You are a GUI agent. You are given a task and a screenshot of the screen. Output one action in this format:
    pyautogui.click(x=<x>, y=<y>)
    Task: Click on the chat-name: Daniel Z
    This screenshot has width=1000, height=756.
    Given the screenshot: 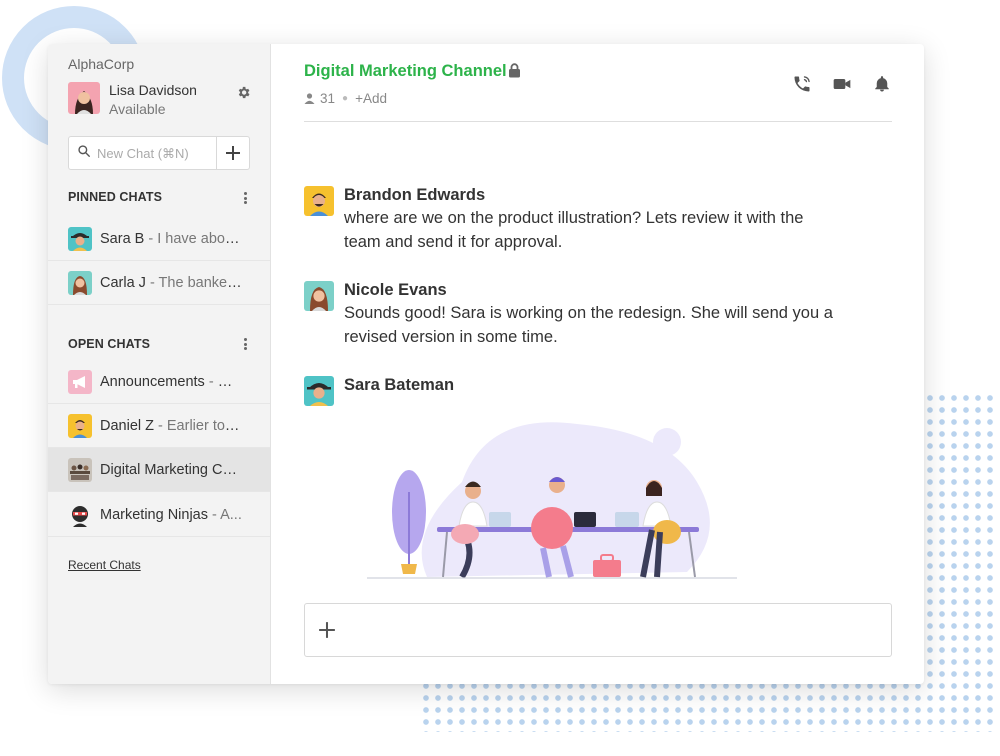 What is the action you would take?
    pyautogui.click(x=127, y=425)
    